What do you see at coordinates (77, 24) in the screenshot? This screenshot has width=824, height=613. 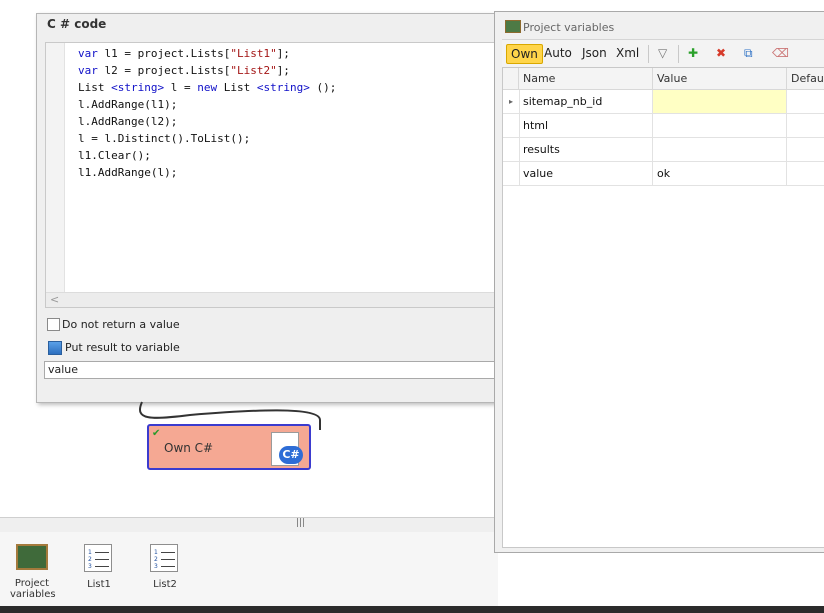 I see `code-window-title: C # code` at bounding box center [77, 24].